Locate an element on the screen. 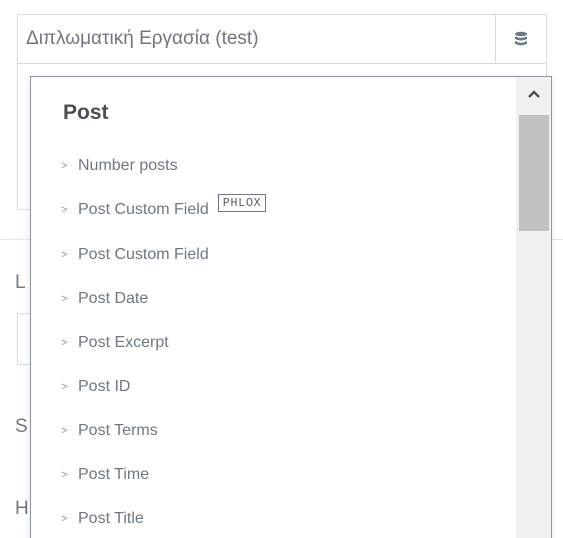  chevron-up-icon is located at coordinates (534, 94).